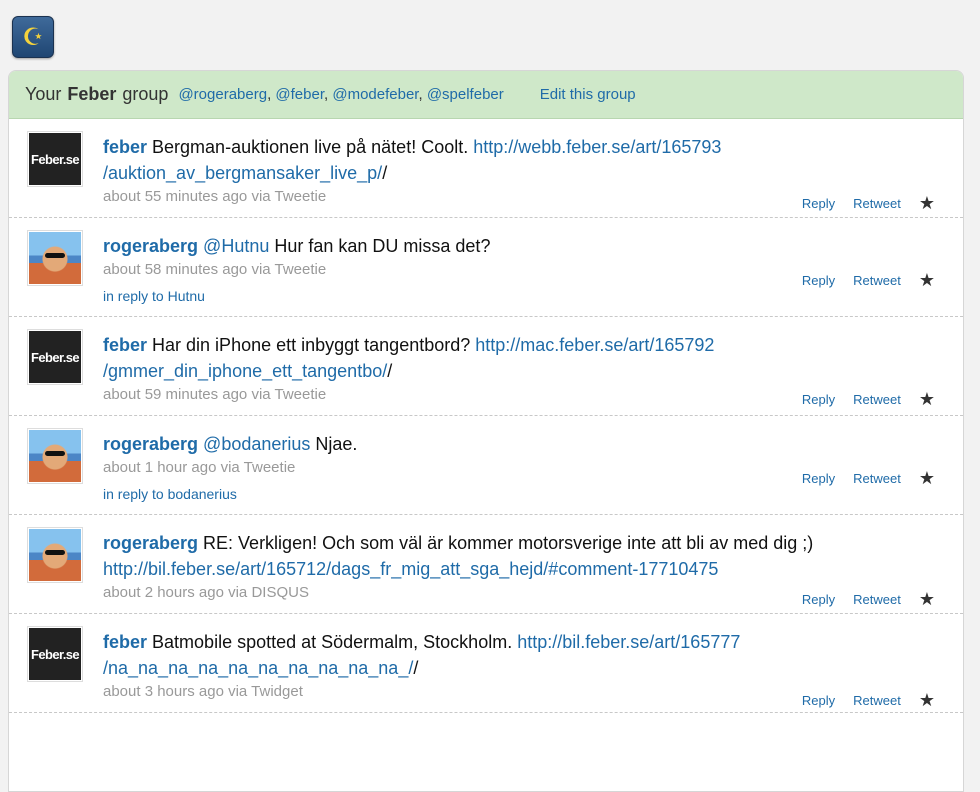  Describe the element at coordinates (33, 37) in the screenshot. I see `app-icon: ☪` at that location.